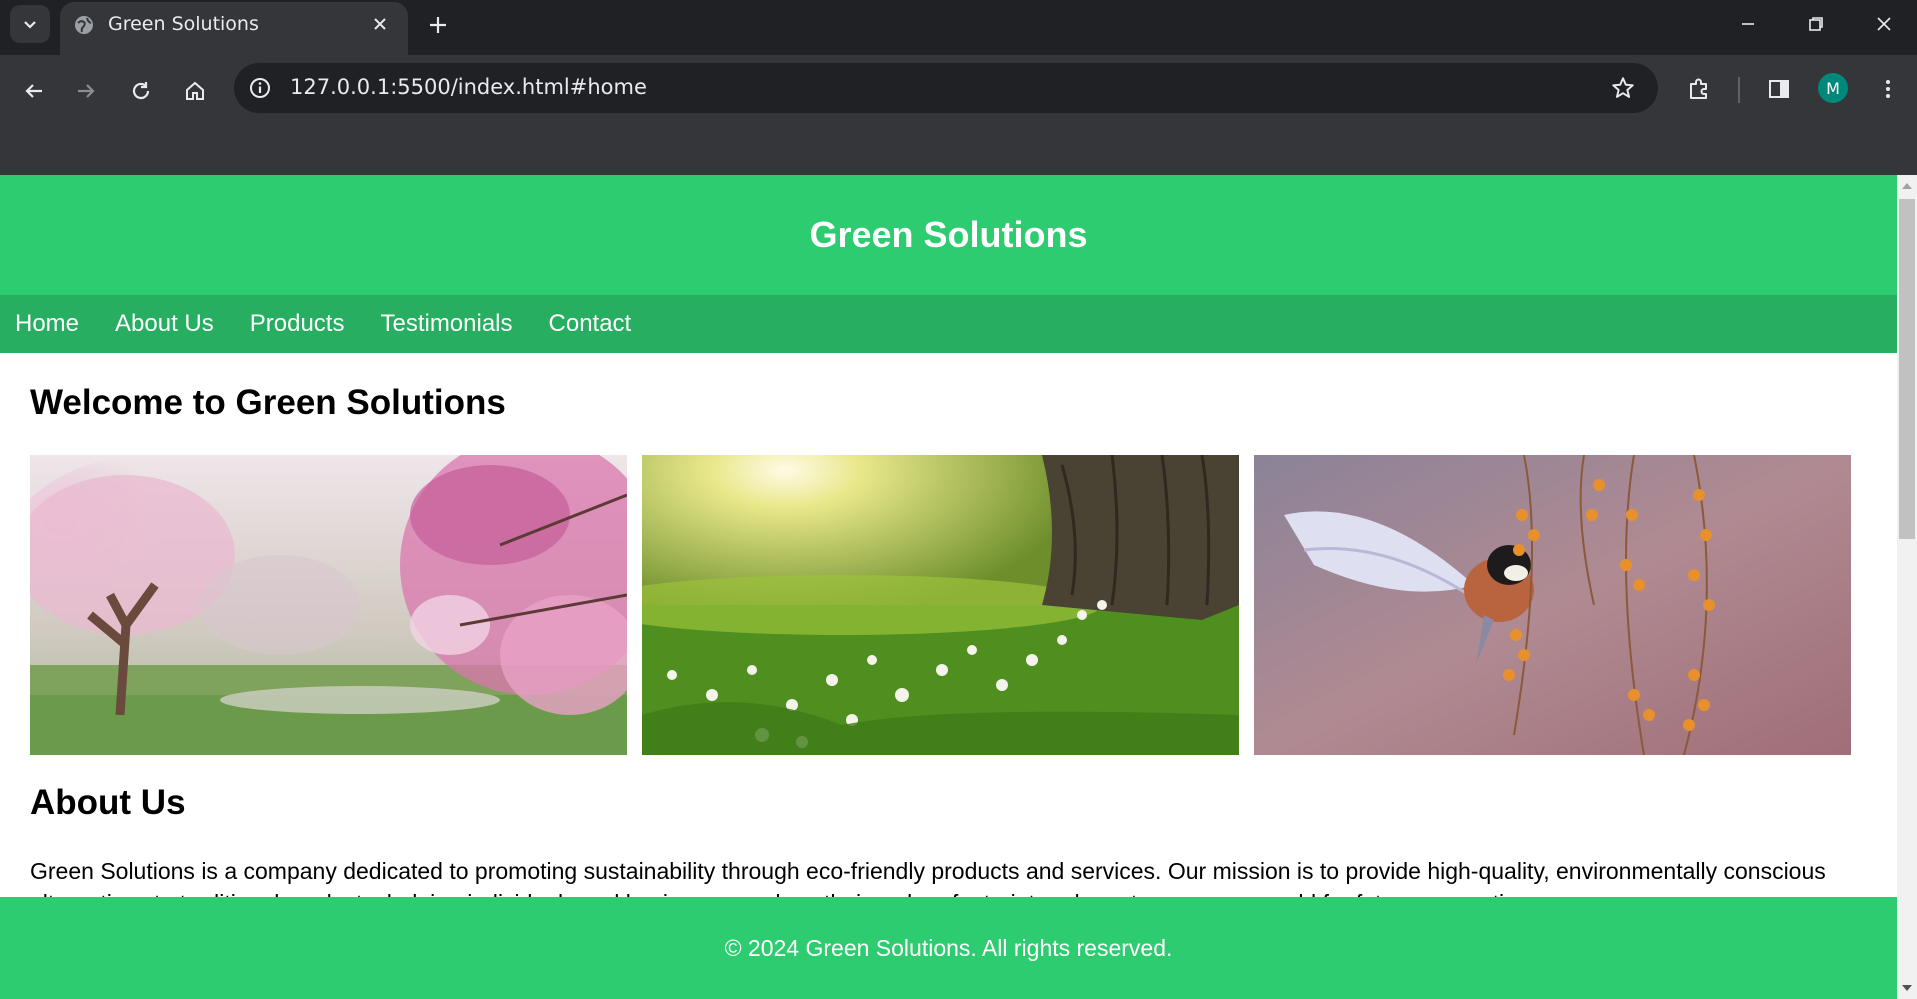  I want to click on bookmark-star-icon, so click(1623, 88).